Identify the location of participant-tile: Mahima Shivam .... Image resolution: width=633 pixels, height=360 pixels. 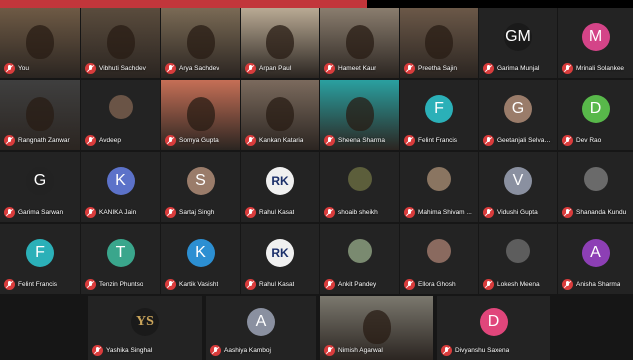
(439, 187).